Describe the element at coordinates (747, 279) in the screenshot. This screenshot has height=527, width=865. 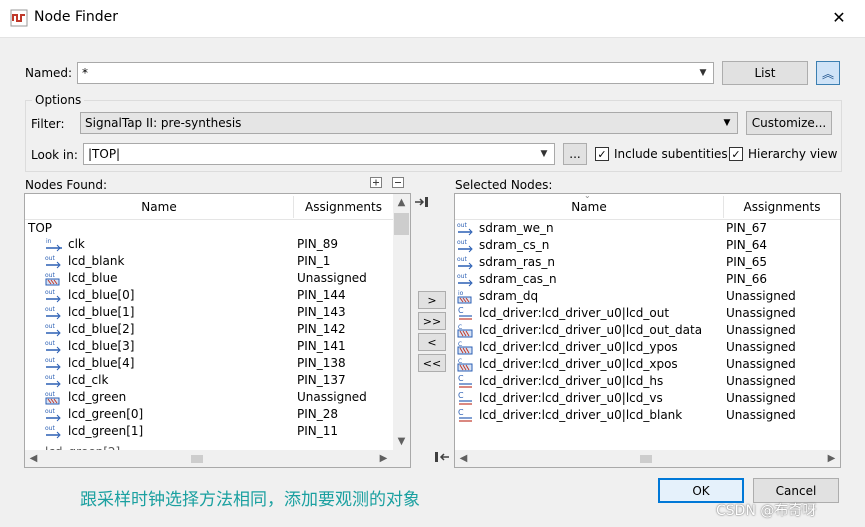
I see `node-assignment: PIN_66` at that location.